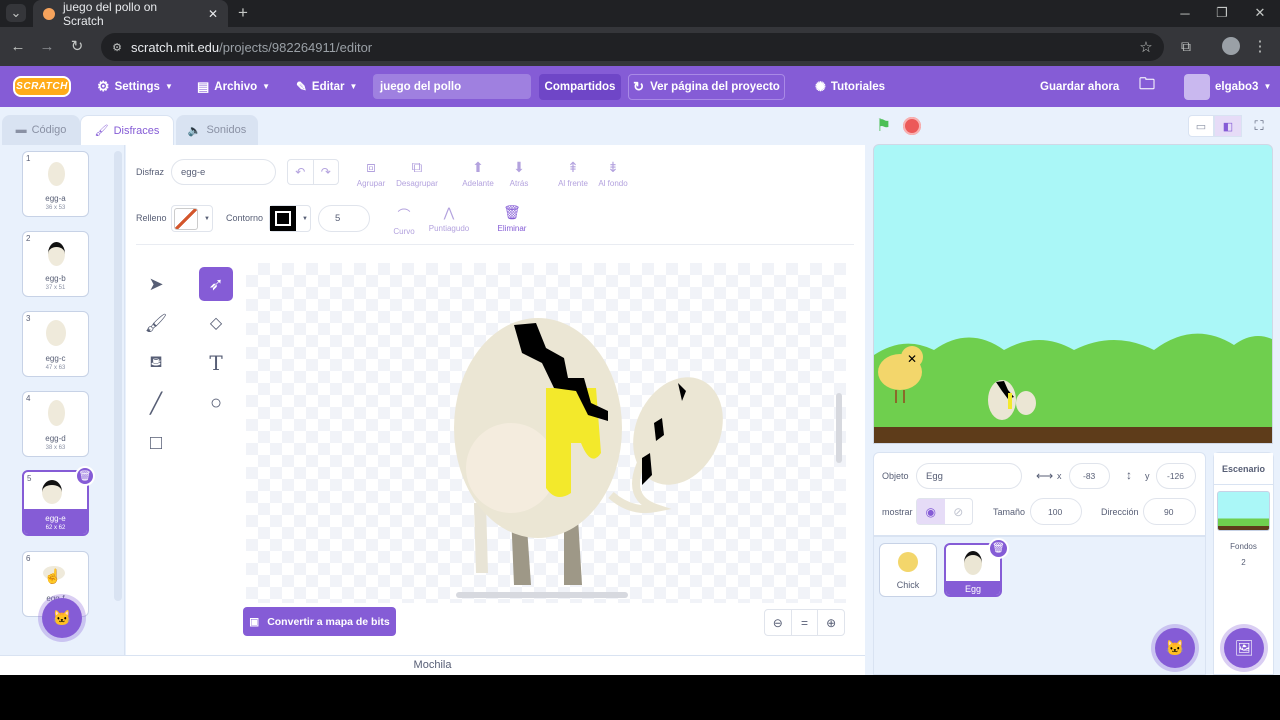 The width and height of the screenshot is (1280, 720). Describe the element at coordinates (156, 284) in the screenshot. I see `select-tool-icon: ➤` at that location.